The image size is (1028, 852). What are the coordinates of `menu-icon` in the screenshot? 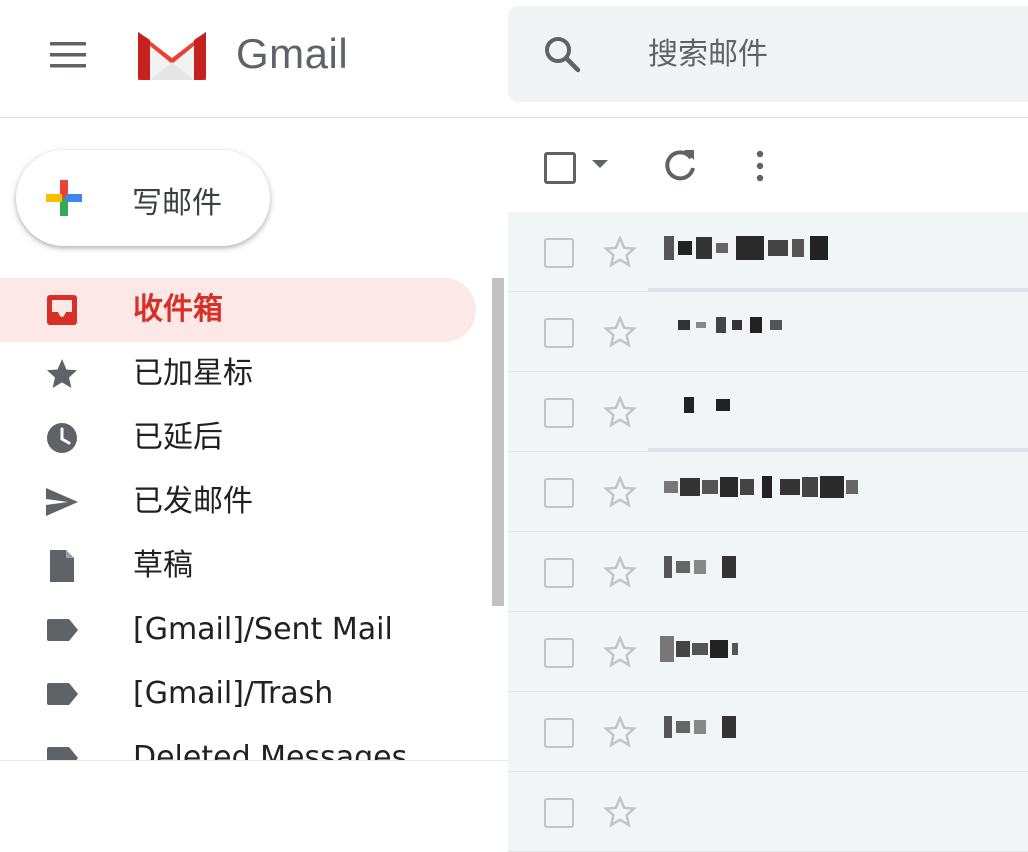 It's located at (68, 55).